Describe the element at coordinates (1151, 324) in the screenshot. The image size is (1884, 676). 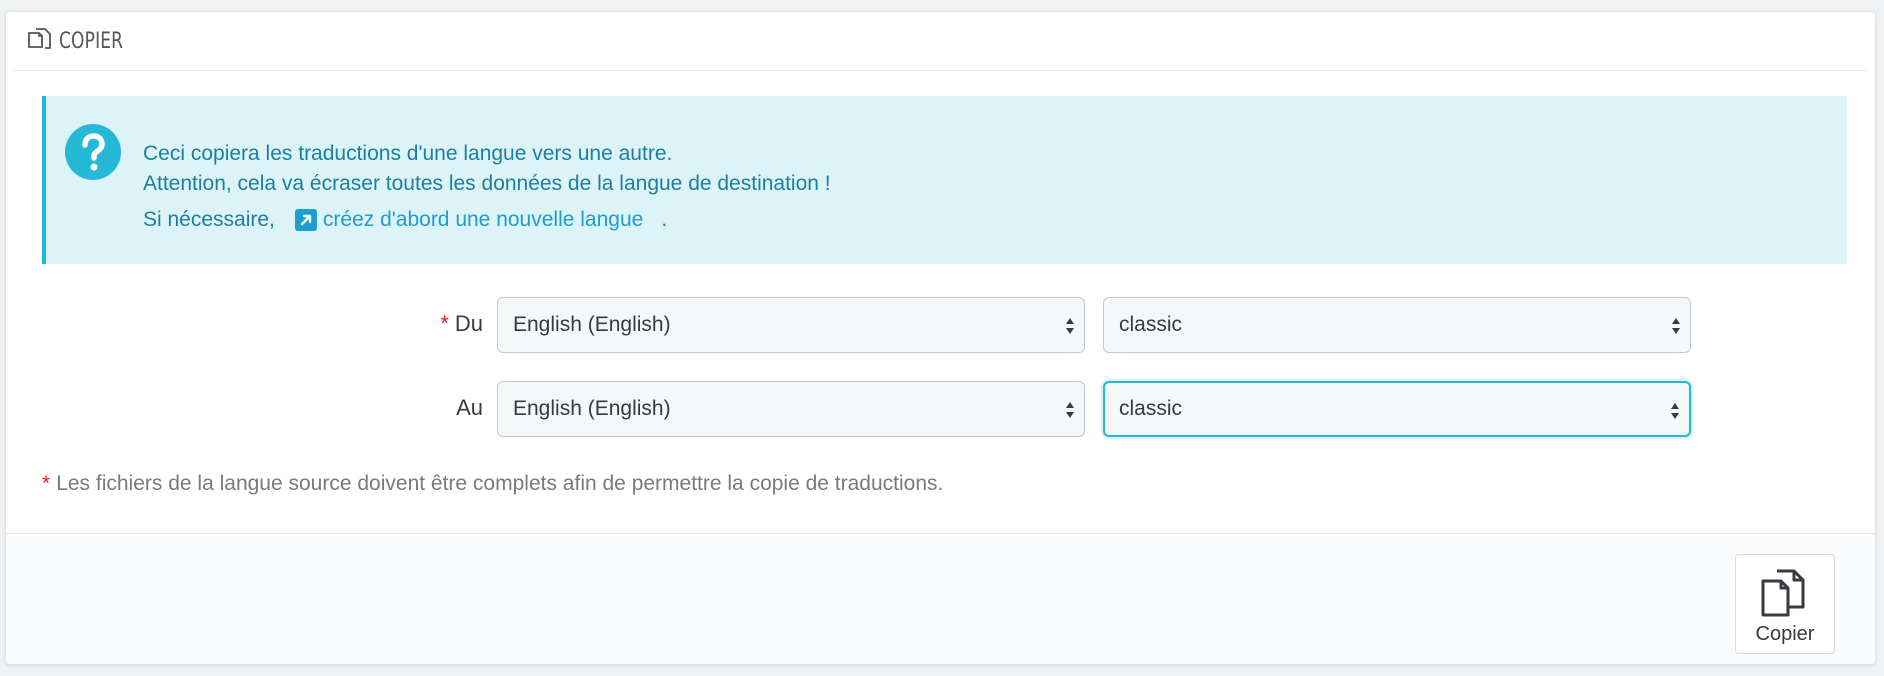
I see `from-theme-value: classic` at that location.